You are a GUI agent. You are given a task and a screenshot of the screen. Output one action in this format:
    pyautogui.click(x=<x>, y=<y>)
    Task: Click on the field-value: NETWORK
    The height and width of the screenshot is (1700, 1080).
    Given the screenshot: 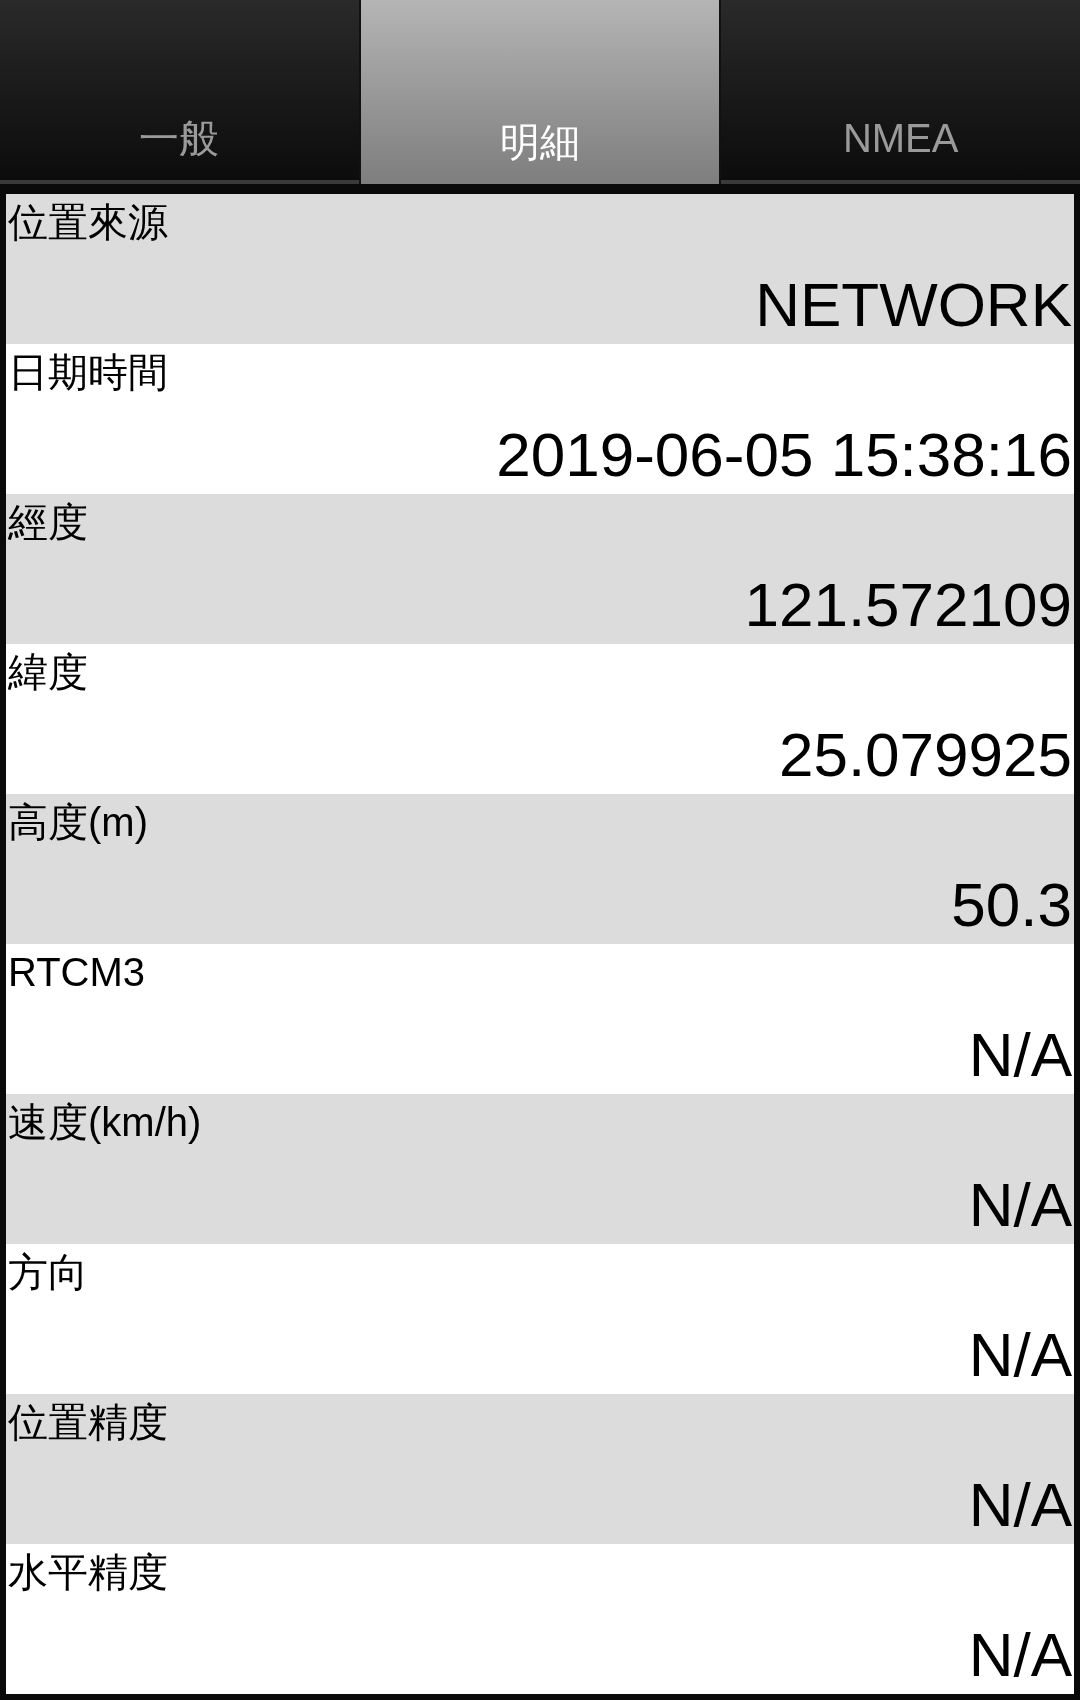 What is the action you would take?
    pyautogui.click(x=913, y=305)
    